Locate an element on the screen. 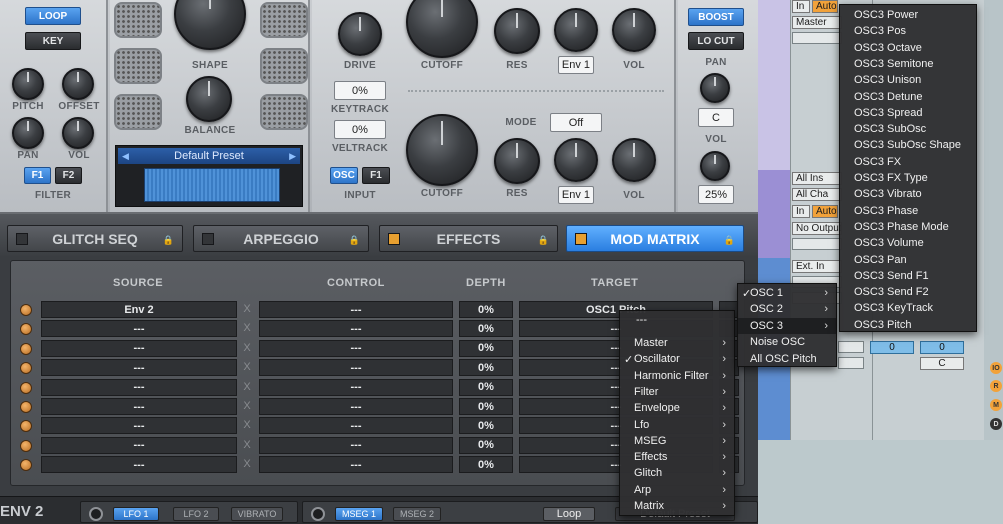 The width and height of the screenshot is (1003, 524). menu-item-glitch: Glitch › is located at coordinates (677, 473).